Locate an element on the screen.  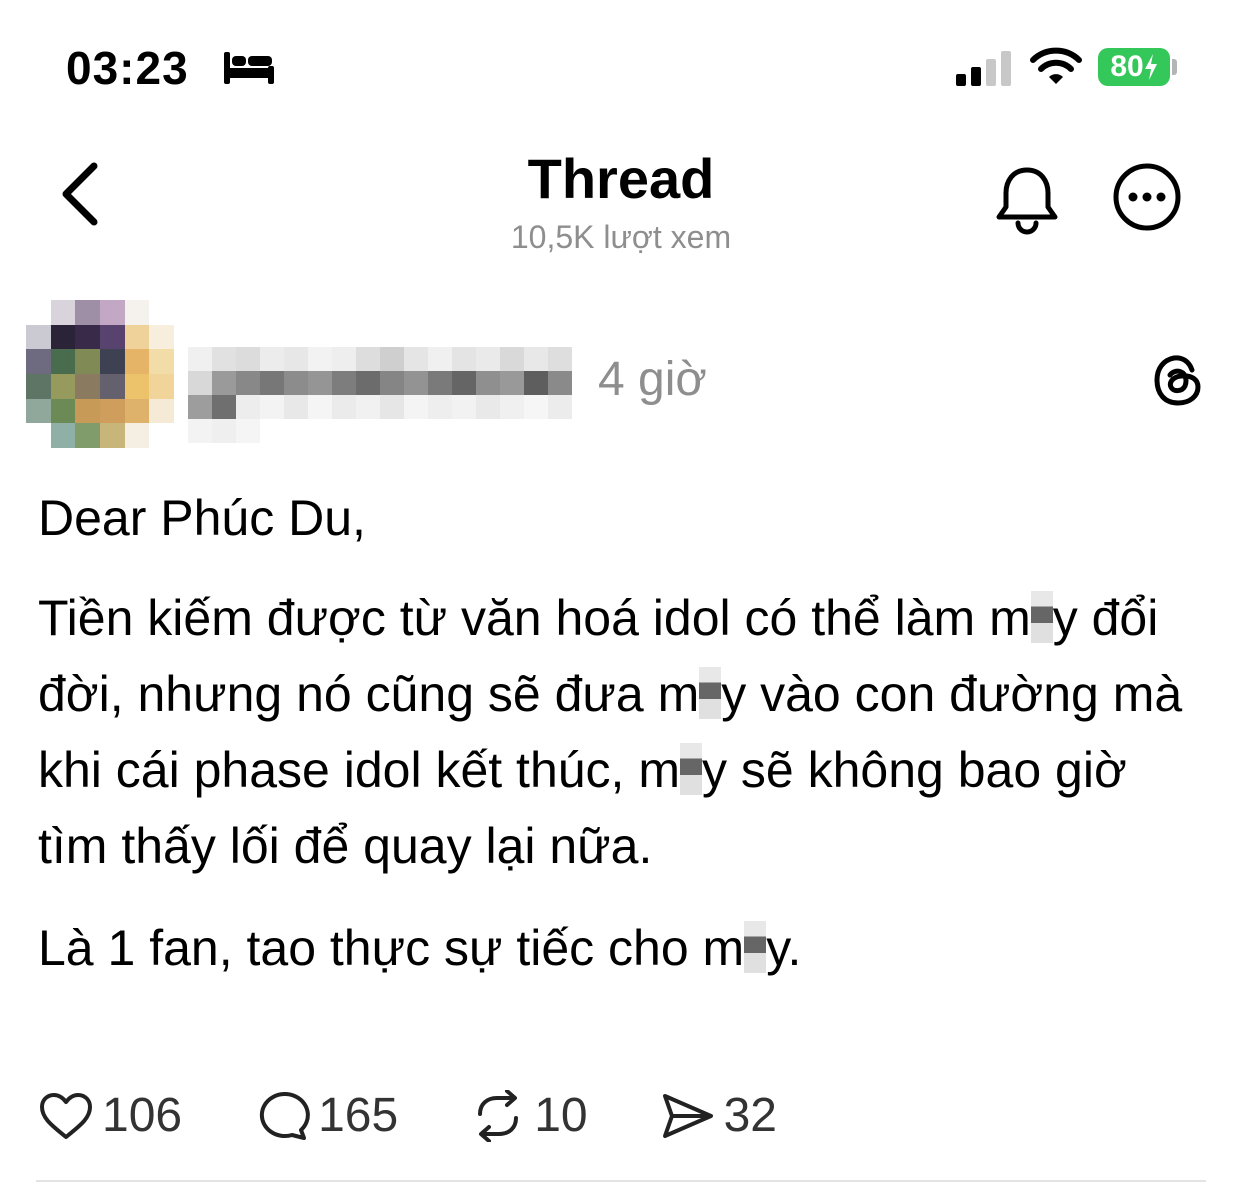
like-button: 106 is located at coordinates (110, 1116).